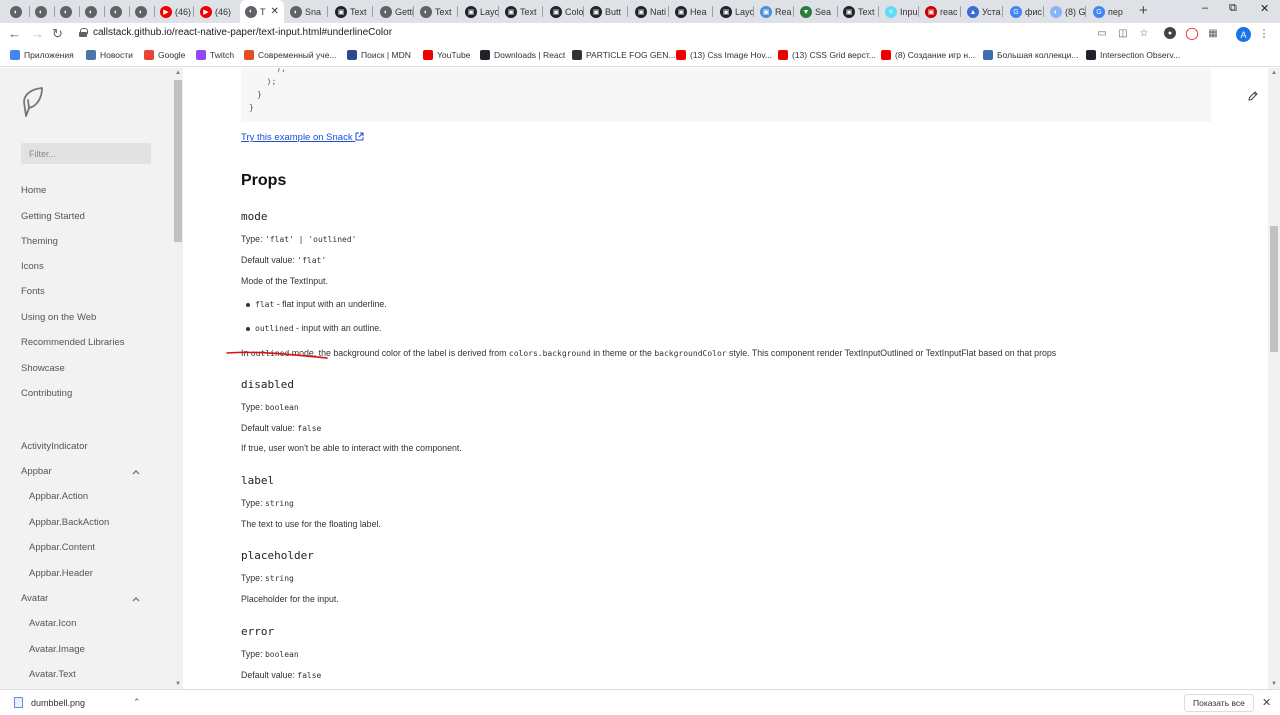 The width and height of the screenshot is (1280, 715). I want to click on sidebar-item: Home, so click(33, 190).